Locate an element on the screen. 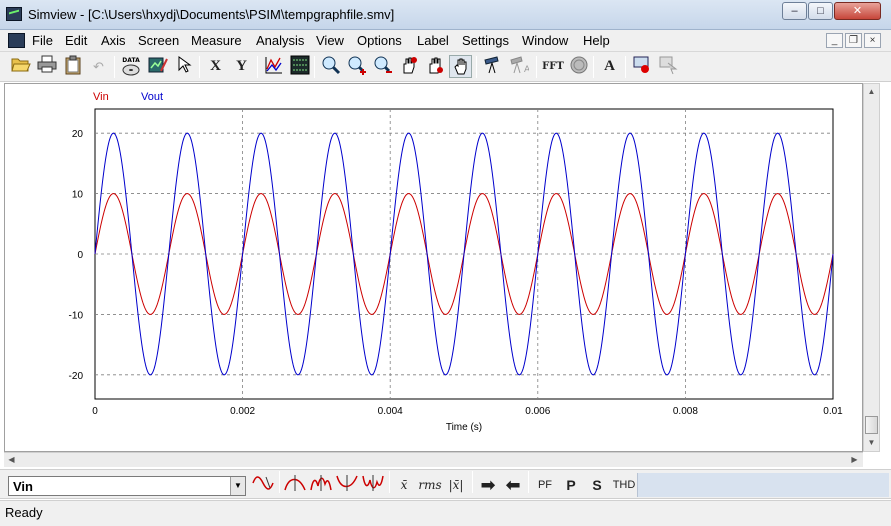  menu-label: Label is located at coordinates (433, 40).